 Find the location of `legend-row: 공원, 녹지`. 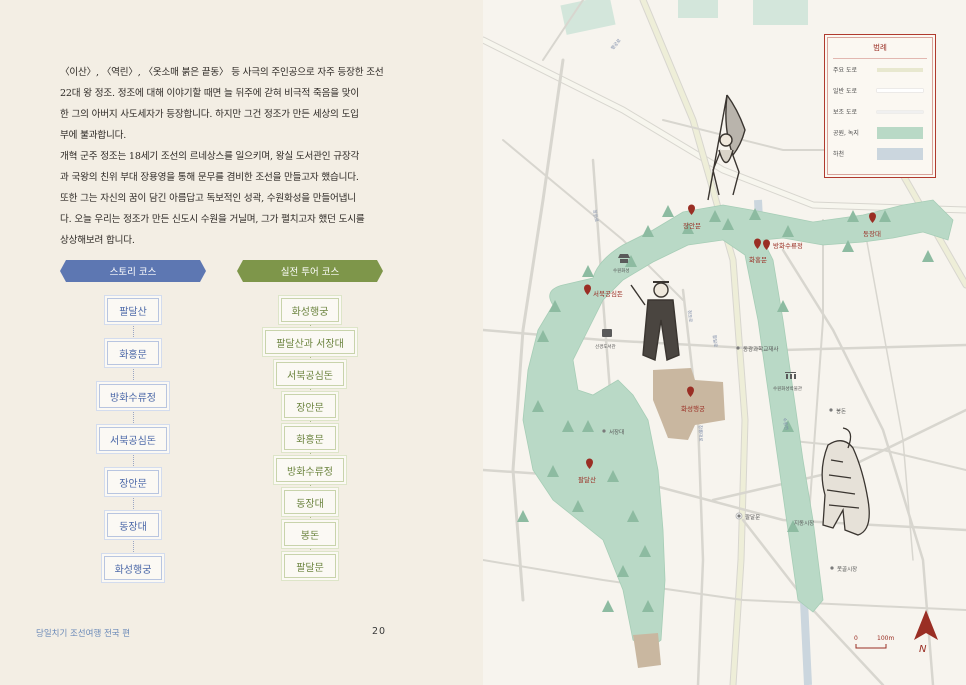

legend-row: 공원, 녹지 is located at coordinates (880, 132).